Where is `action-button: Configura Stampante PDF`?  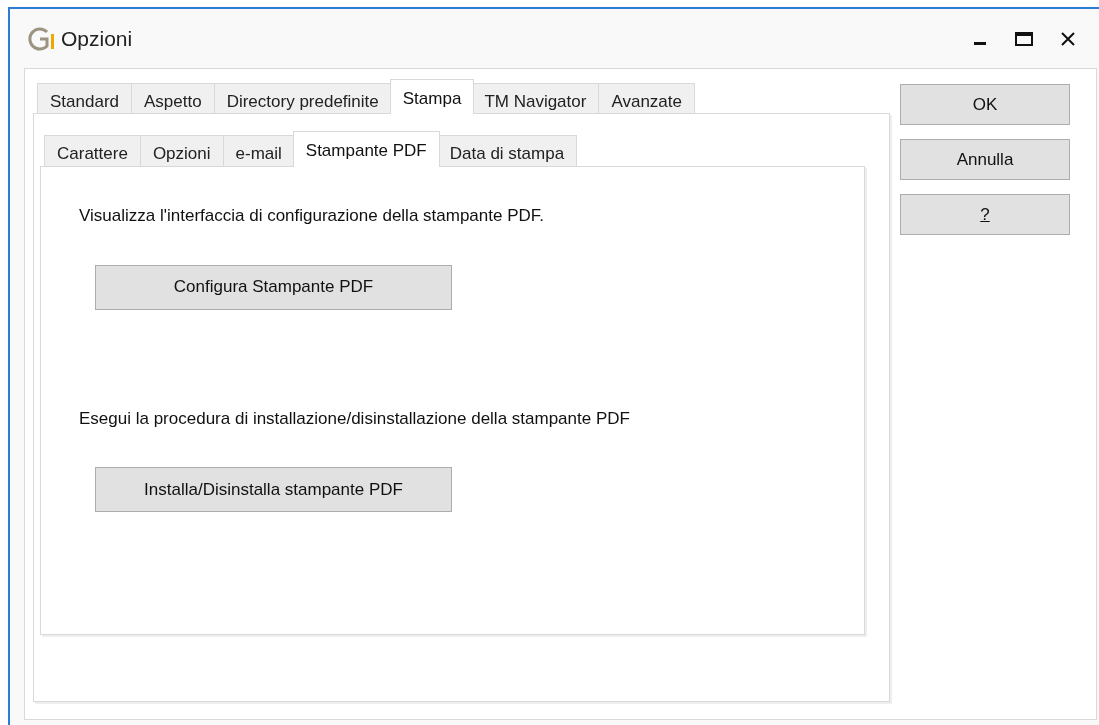 action-button: Configura Stampante PDF is located at coordinates (273, 287).